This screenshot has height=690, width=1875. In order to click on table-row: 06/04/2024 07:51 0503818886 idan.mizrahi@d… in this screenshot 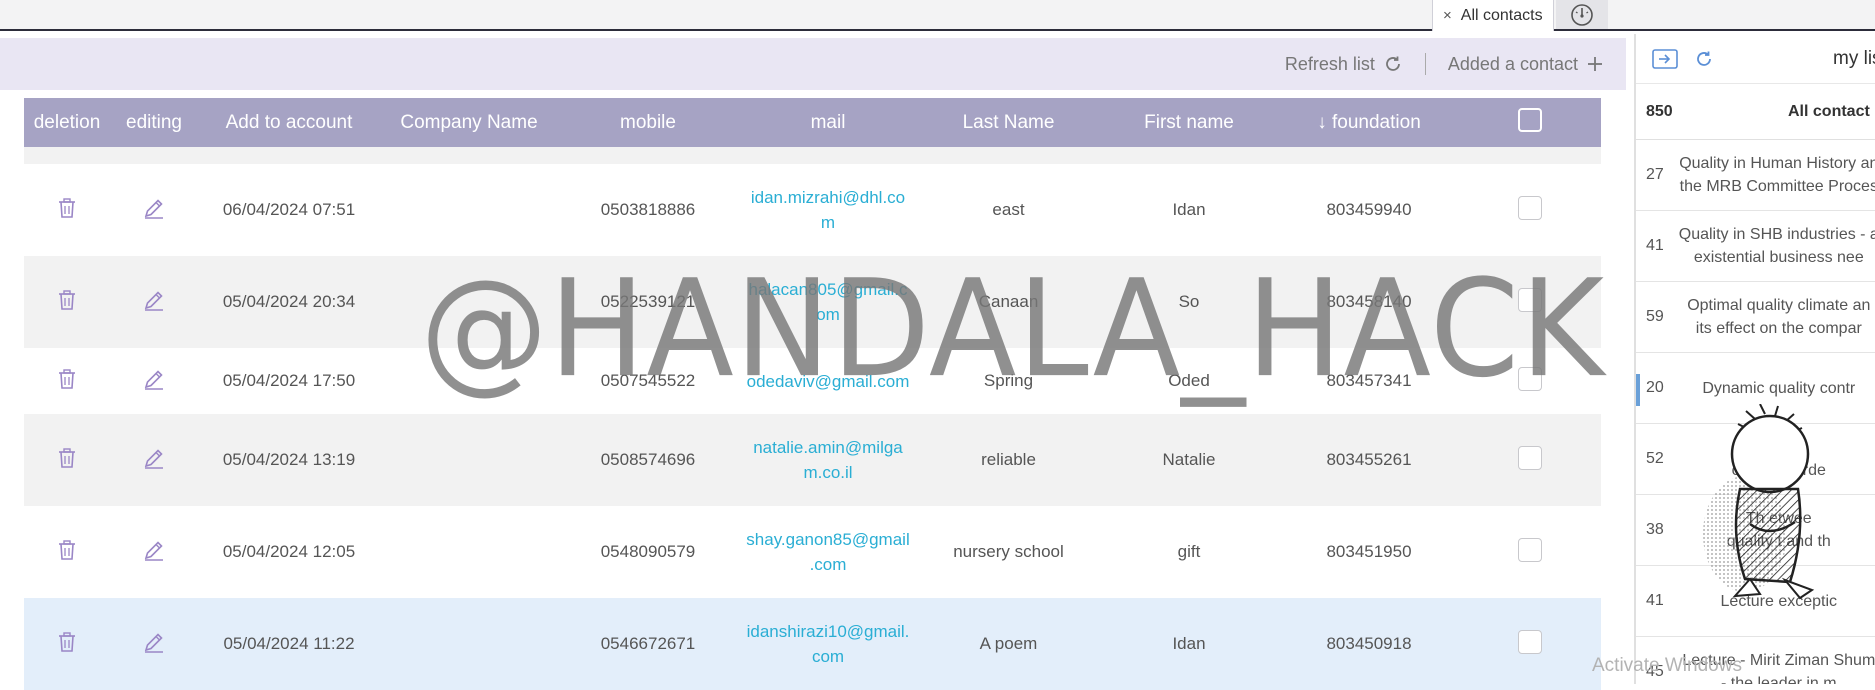, I will do `click(812, 210)`.